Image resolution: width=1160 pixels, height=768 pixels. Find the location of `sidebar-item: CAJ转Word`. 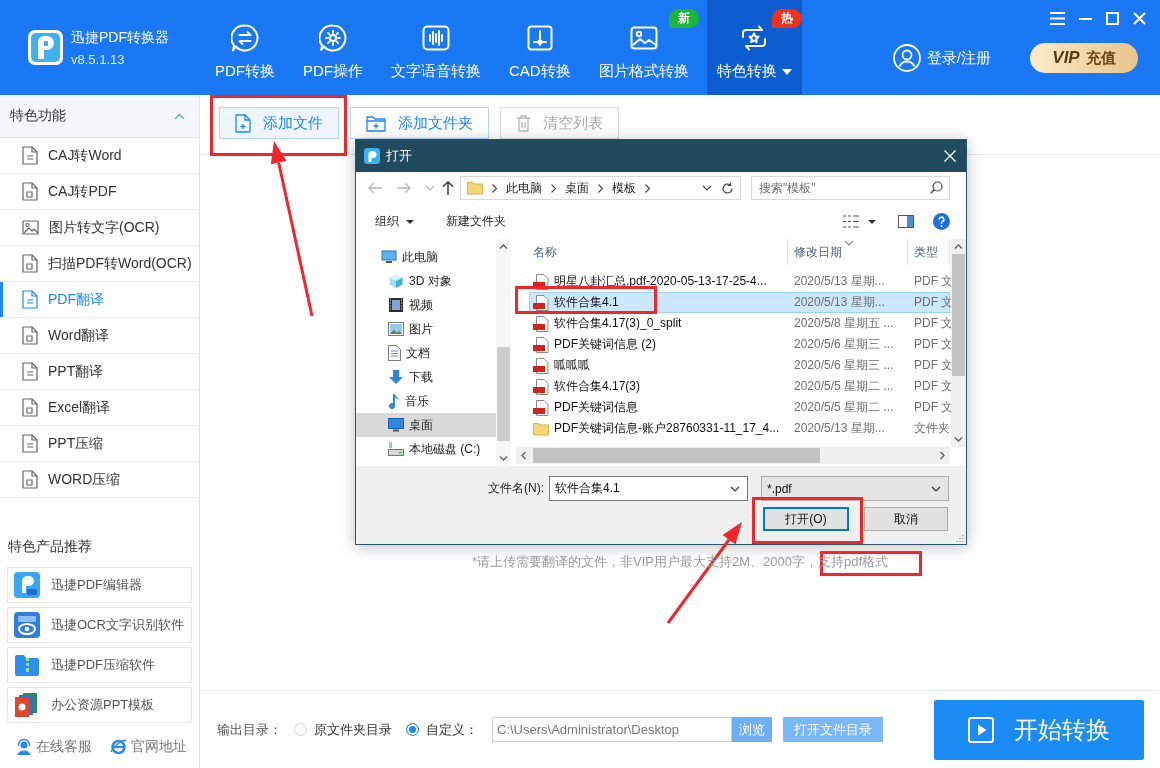

sidebar-item: CAJ转Word is located at coordinates (99, 156).